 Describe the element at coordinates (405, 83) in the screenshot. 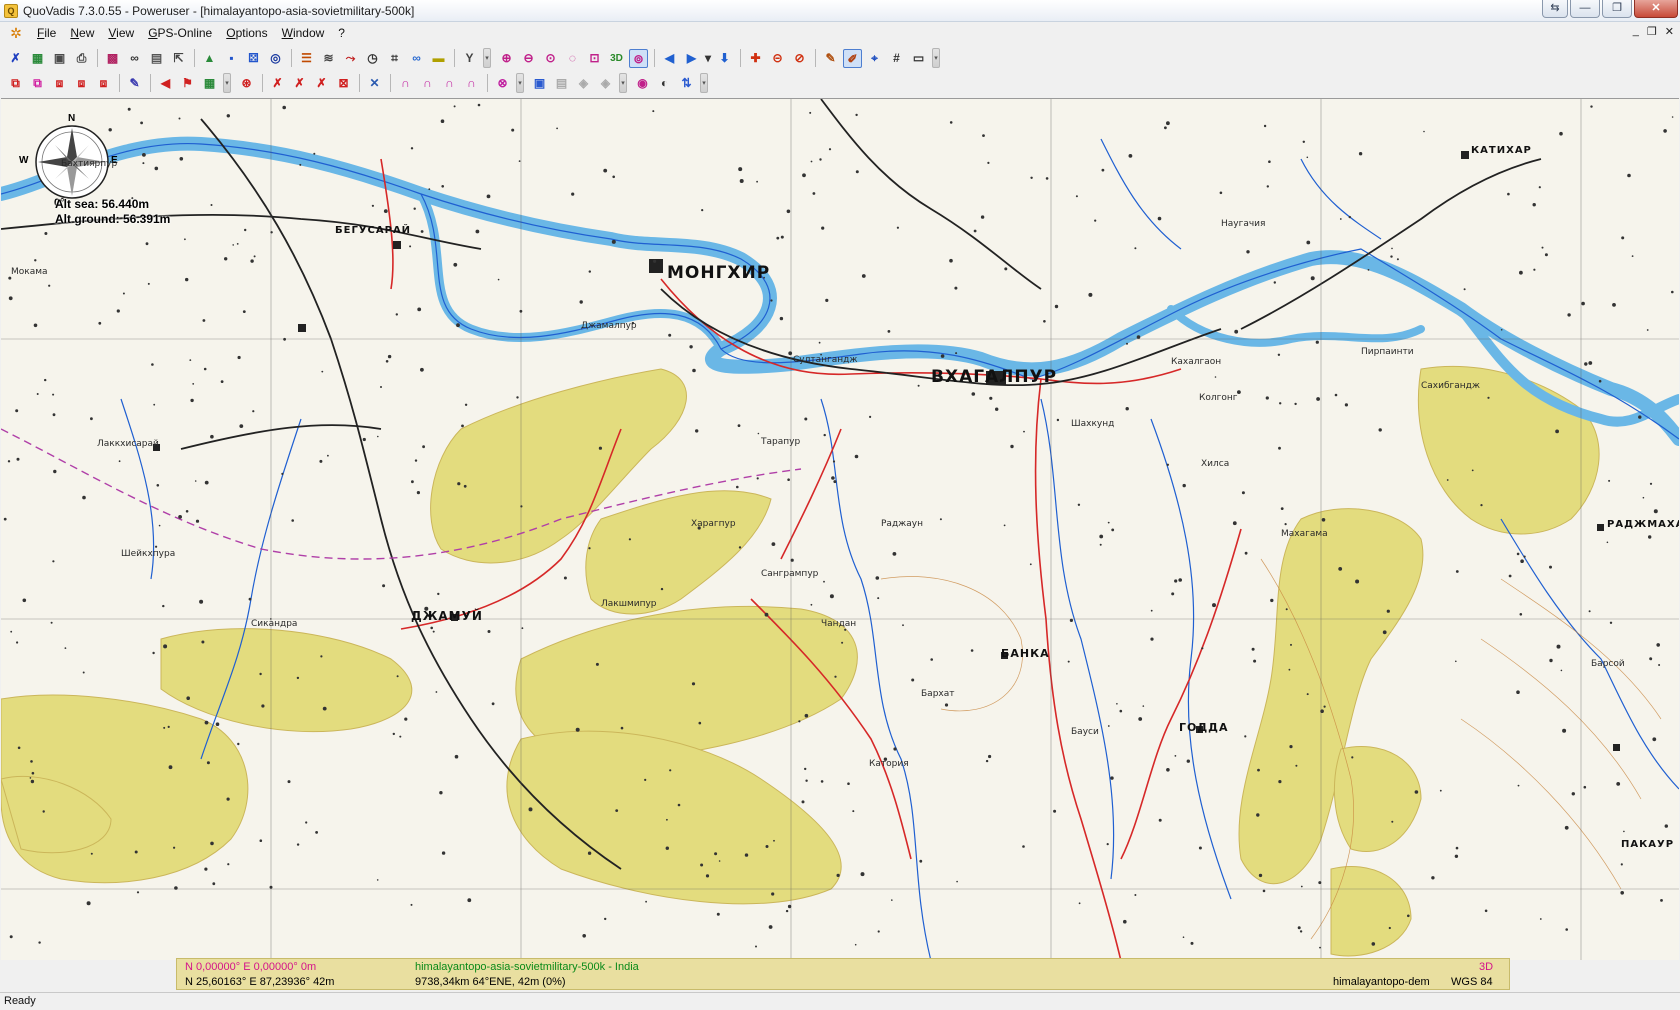

I see `magnet-icon: ∩` at that location.